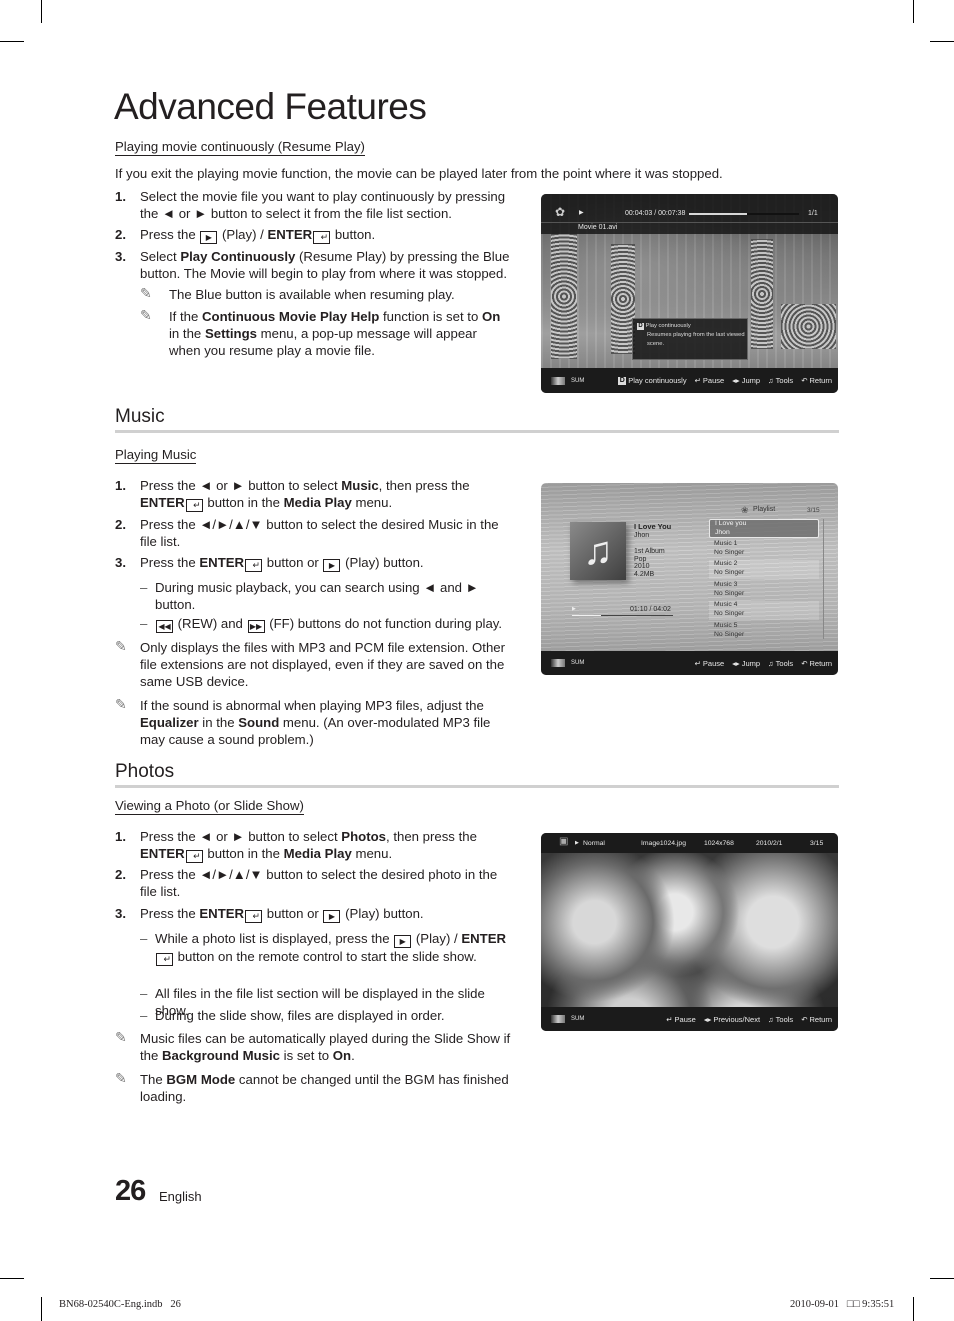 This screenshot has height=1321, width=954. Describe the element at coordinates (293, 562) in the screenshot. I see `step-text: button or` at that location.